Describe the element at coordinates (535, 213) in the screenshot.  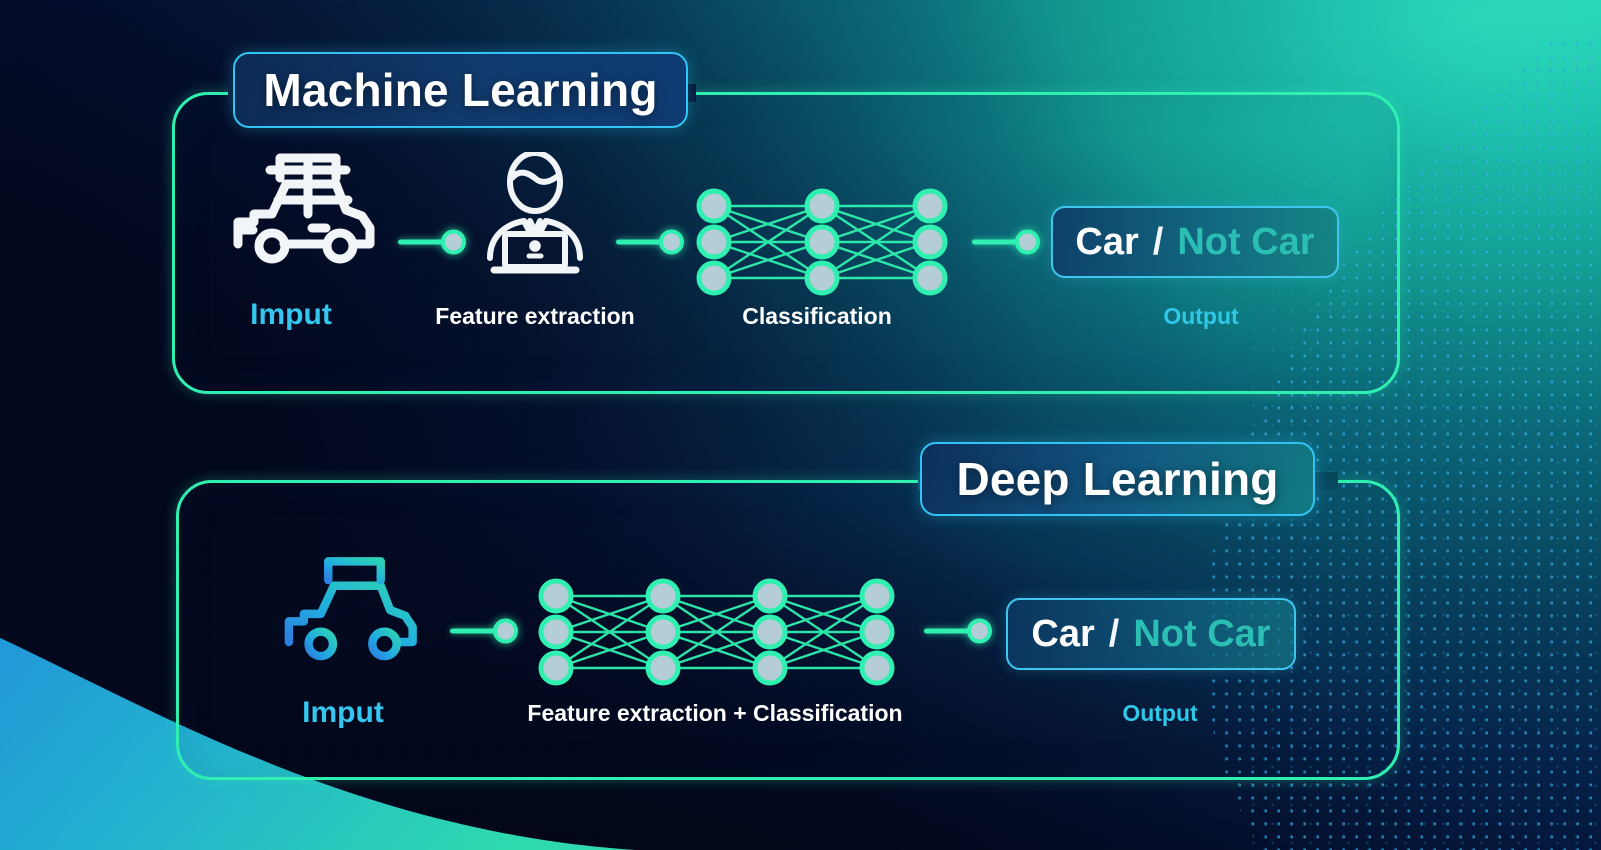
I see `person-laptop-icon` at that location.